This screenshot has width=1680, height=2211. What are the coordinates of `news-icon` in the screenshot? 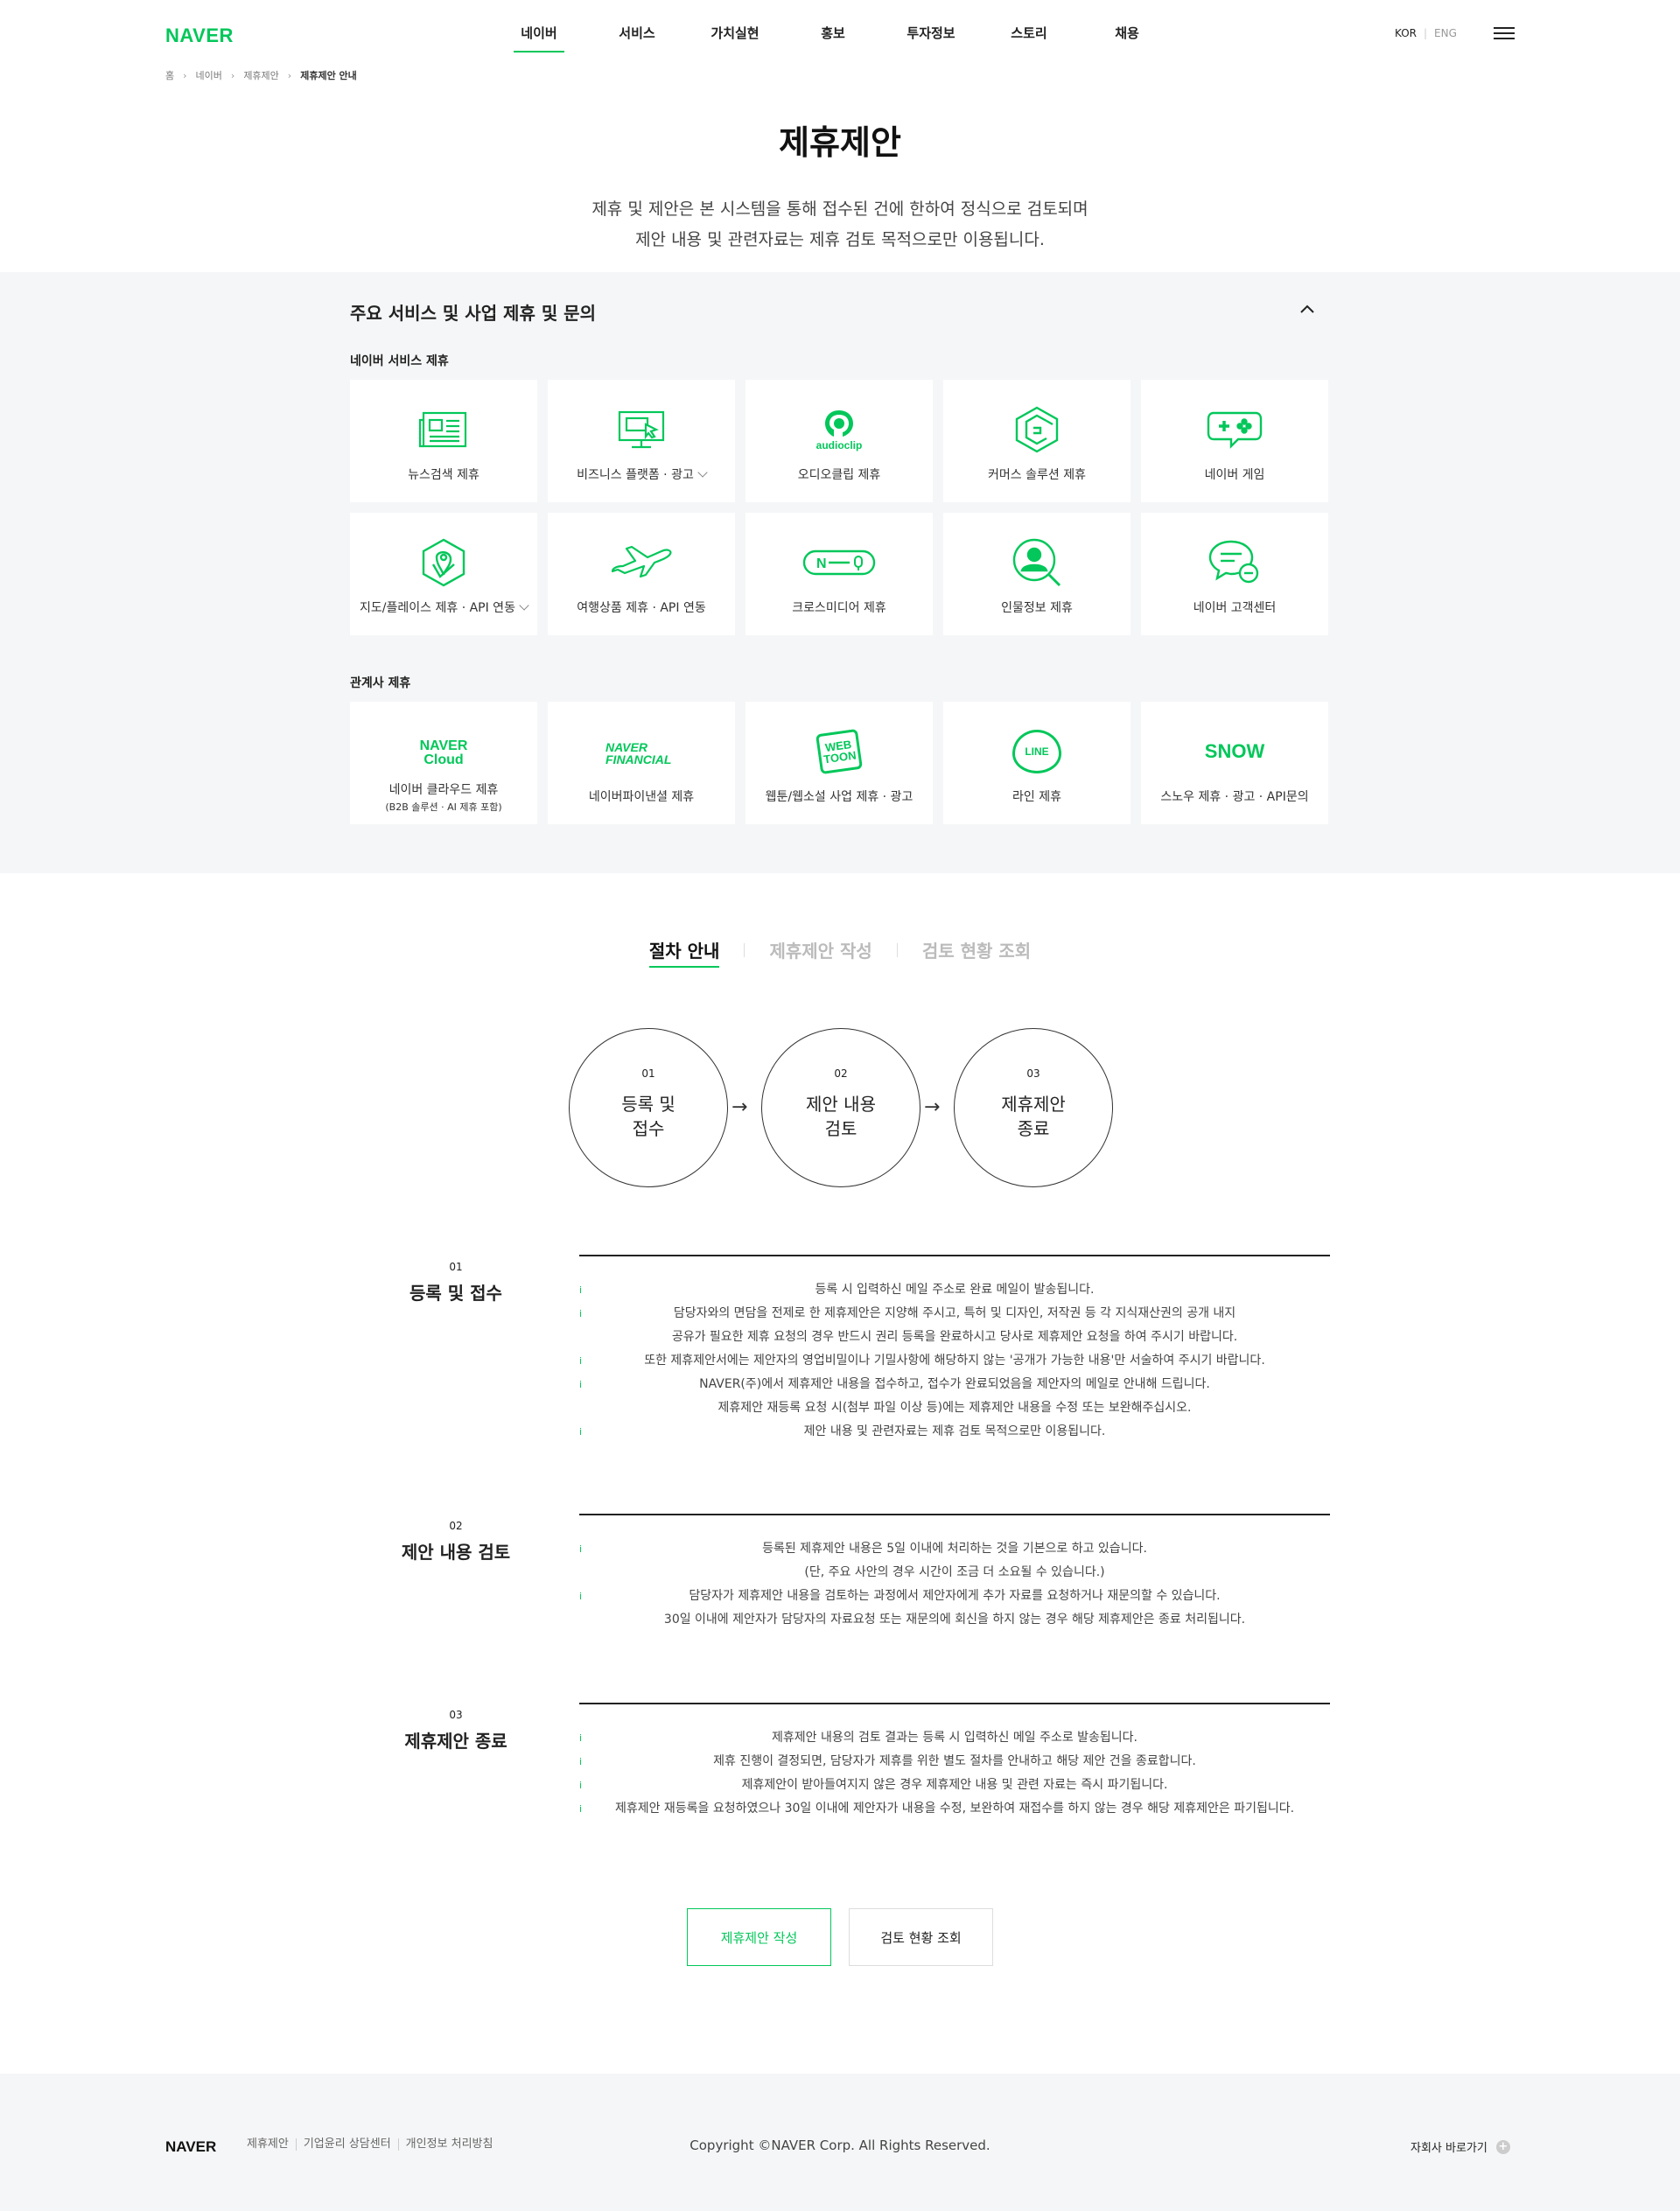 It's located at (442, 429).